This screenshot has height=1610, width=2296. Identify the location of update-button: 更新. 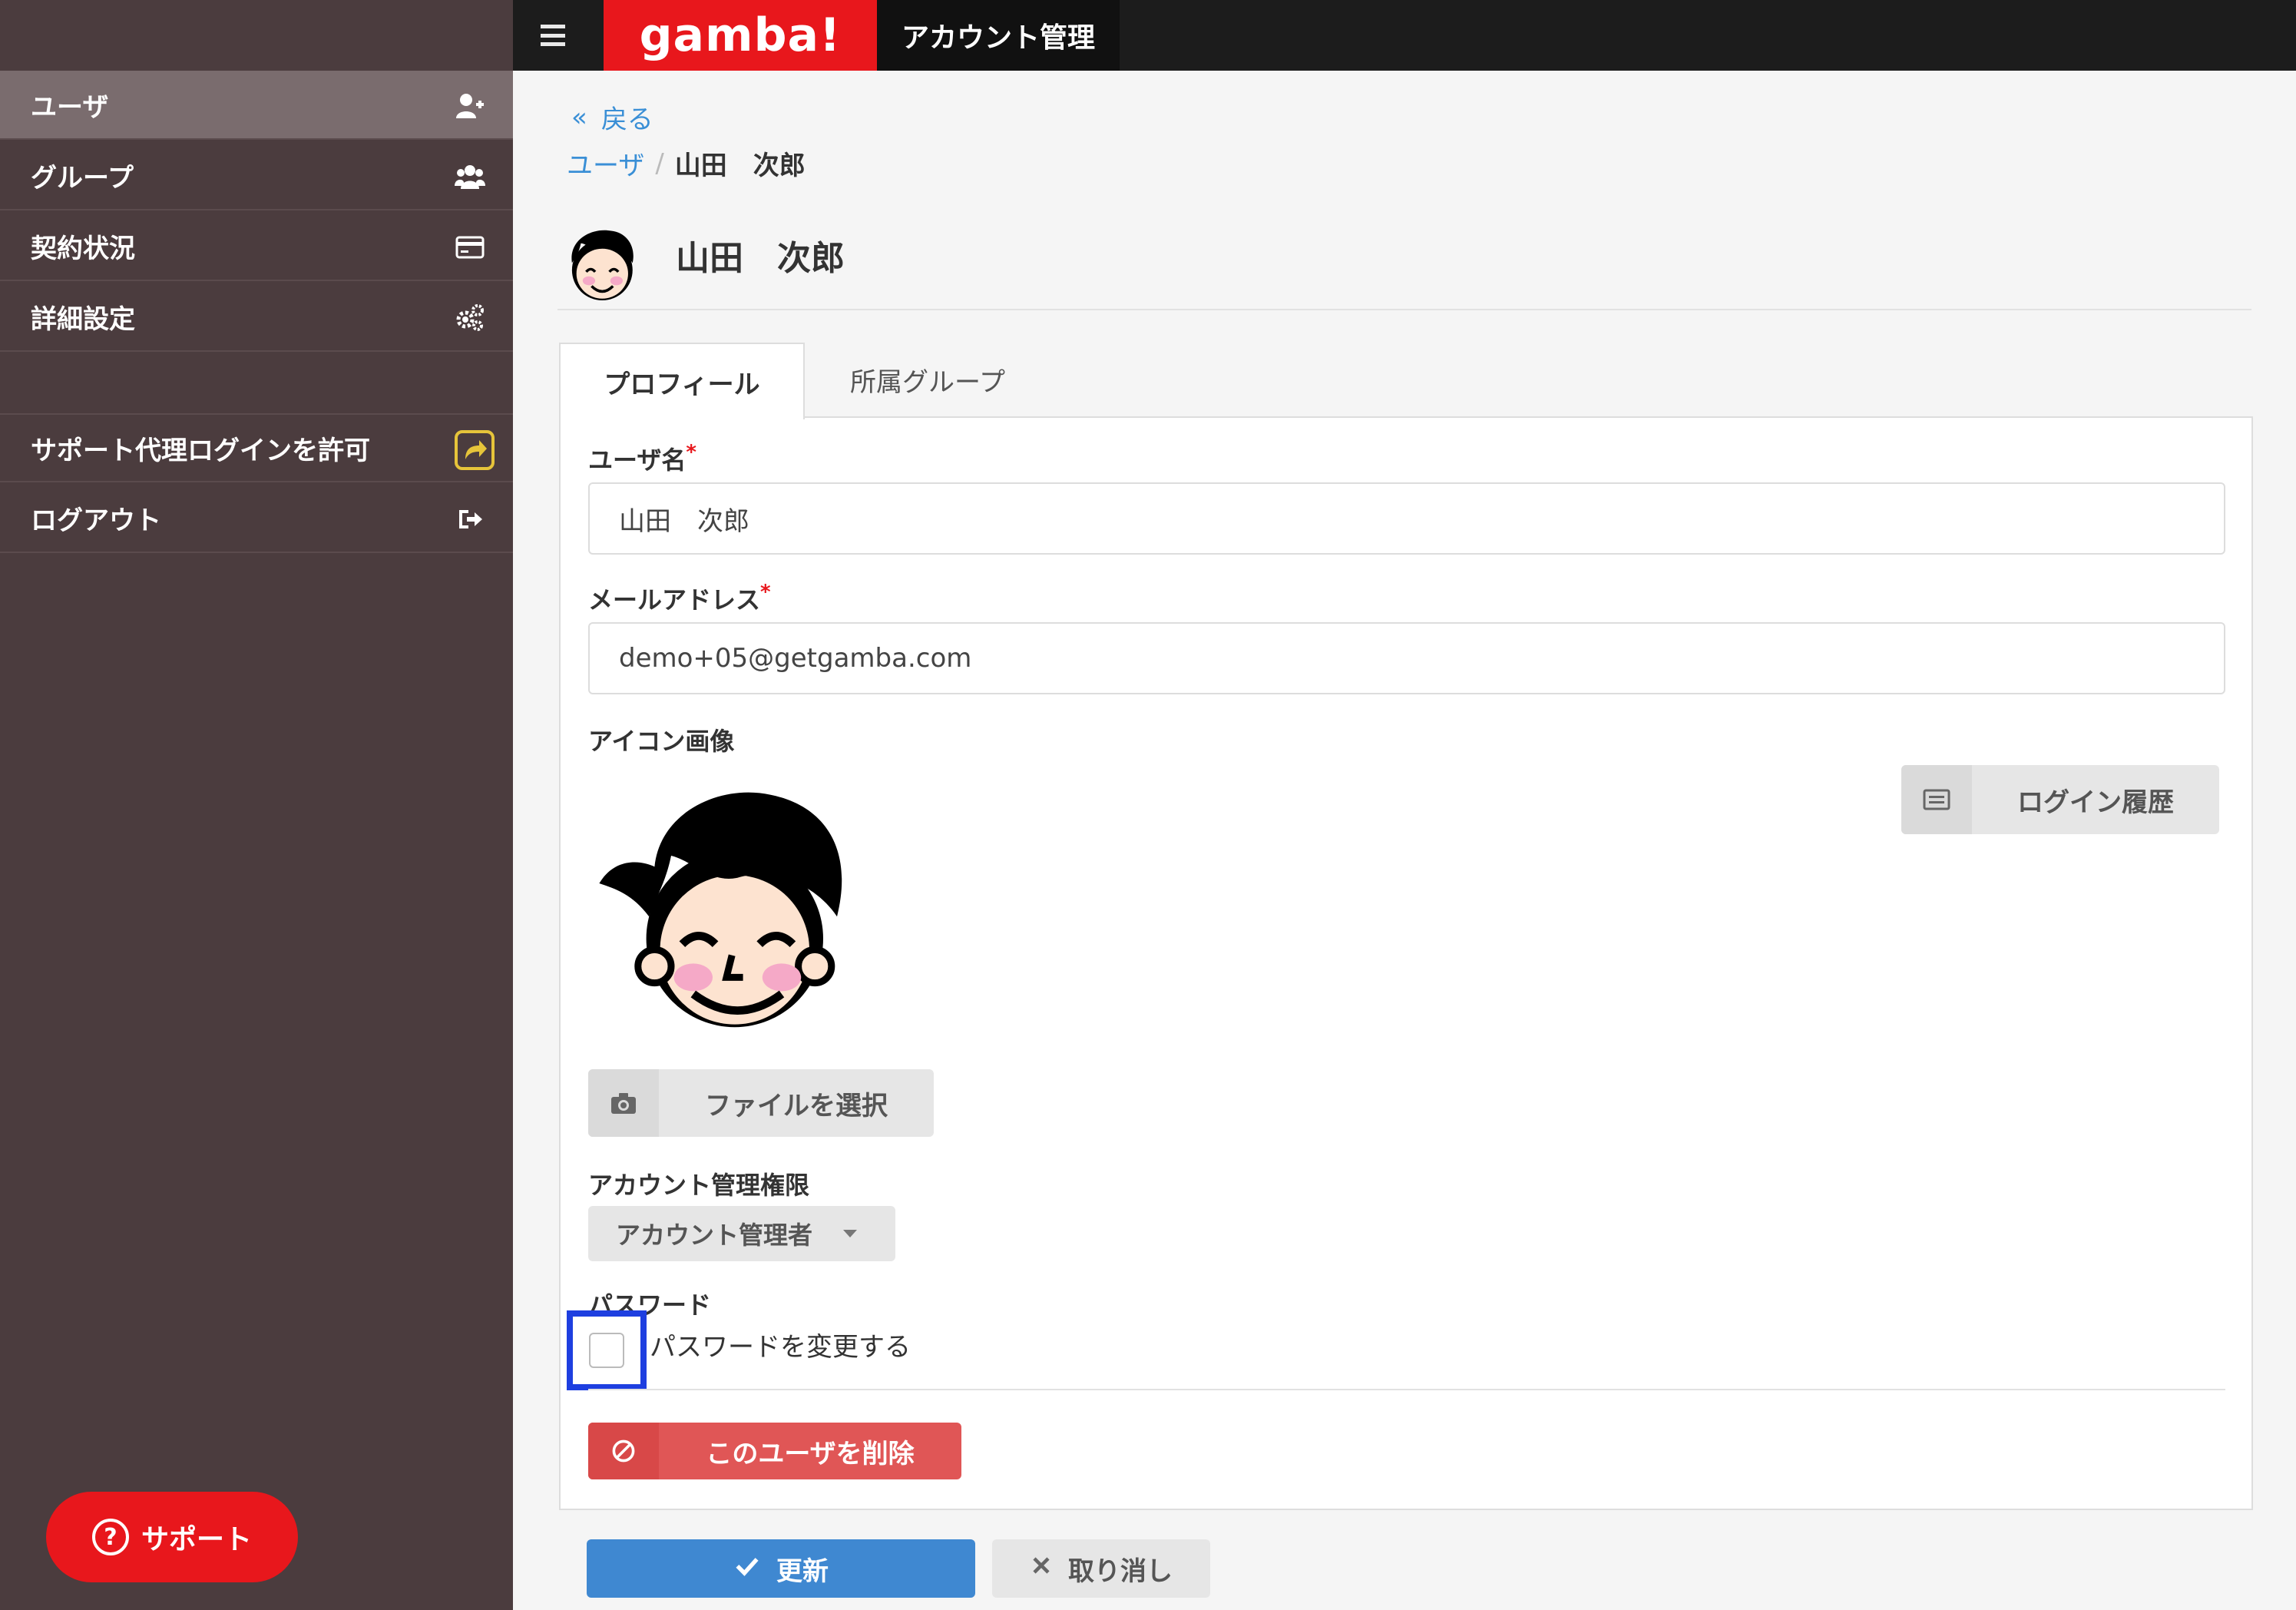
(781, 1568).